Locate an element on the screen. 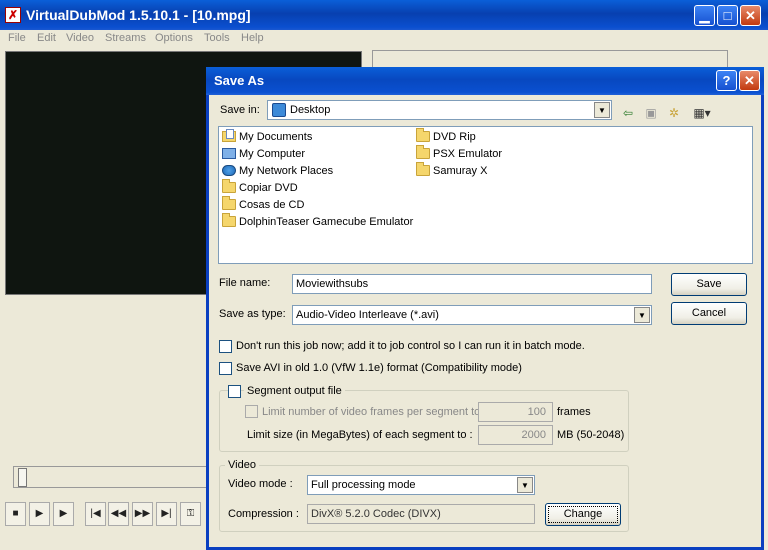  save-in-dropdown: Desktop ▼ is located at coordinates (439, 110).